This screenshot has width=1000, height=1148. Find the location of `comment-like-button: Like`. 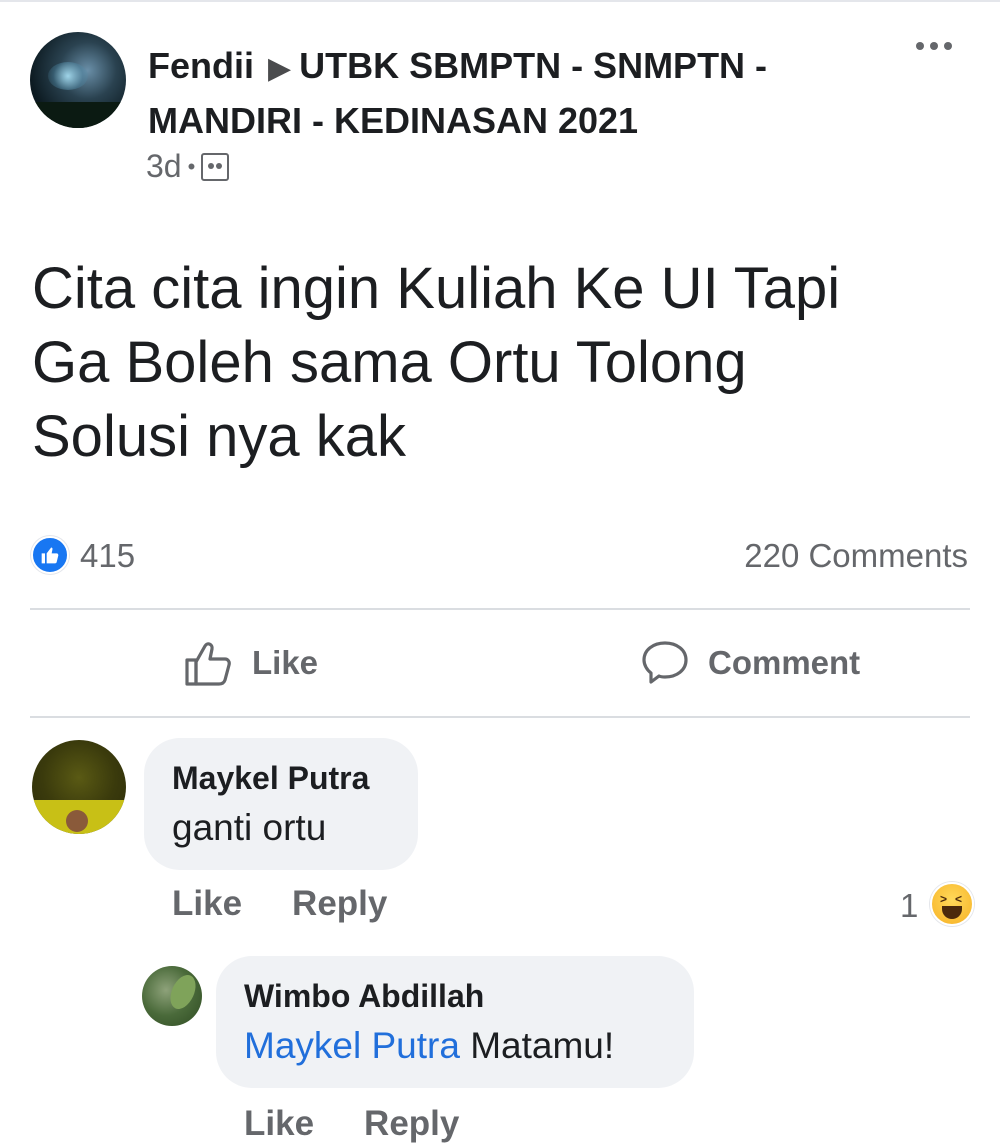

comment-like-button: Like is located at coordinates (207, 904).